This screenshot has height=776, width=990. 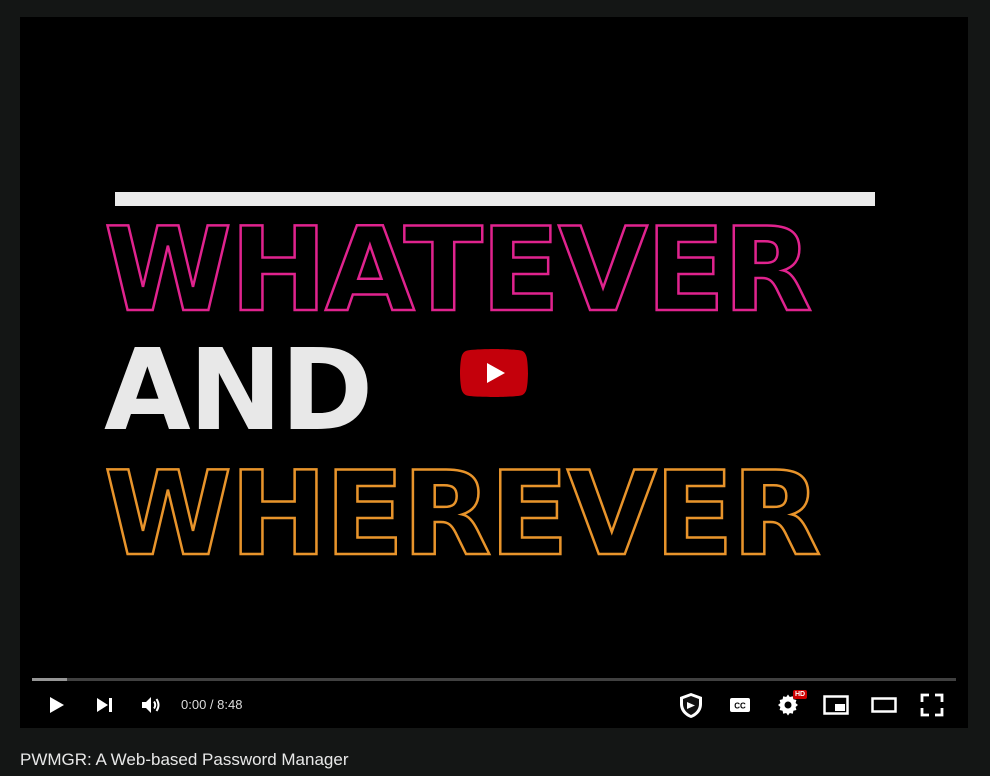 I want to click on frame-word-and: AND, so click(x=238, y=391).